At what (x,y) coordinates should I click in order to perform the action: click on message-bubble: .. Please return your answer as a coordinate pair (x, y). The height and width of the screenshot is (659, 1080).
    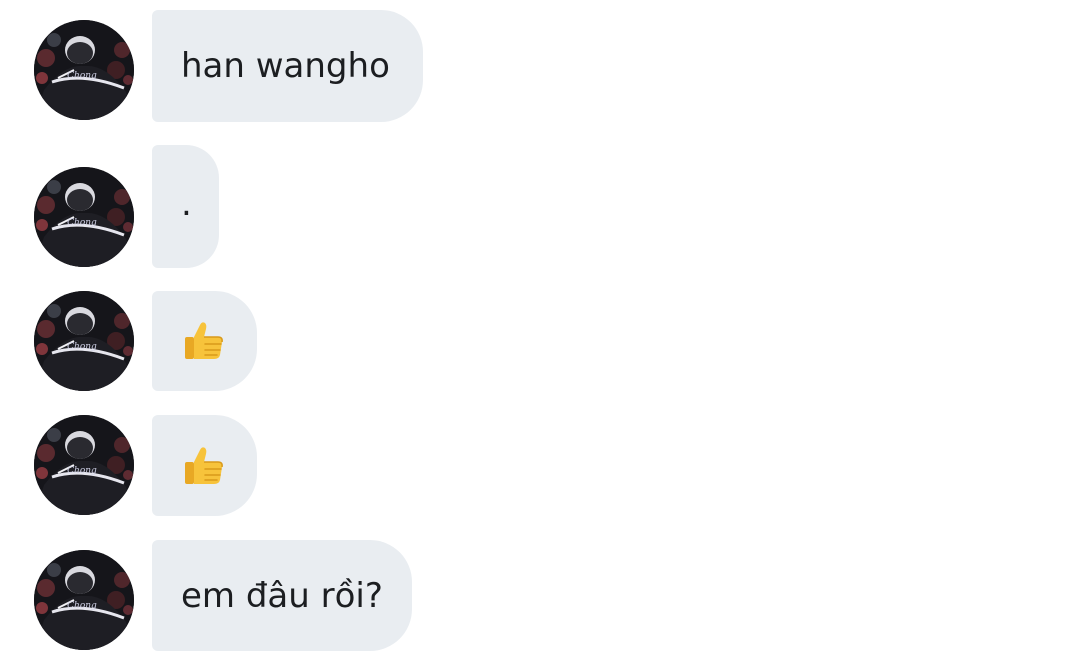
    Looking at the image, I should click on (185, 206).